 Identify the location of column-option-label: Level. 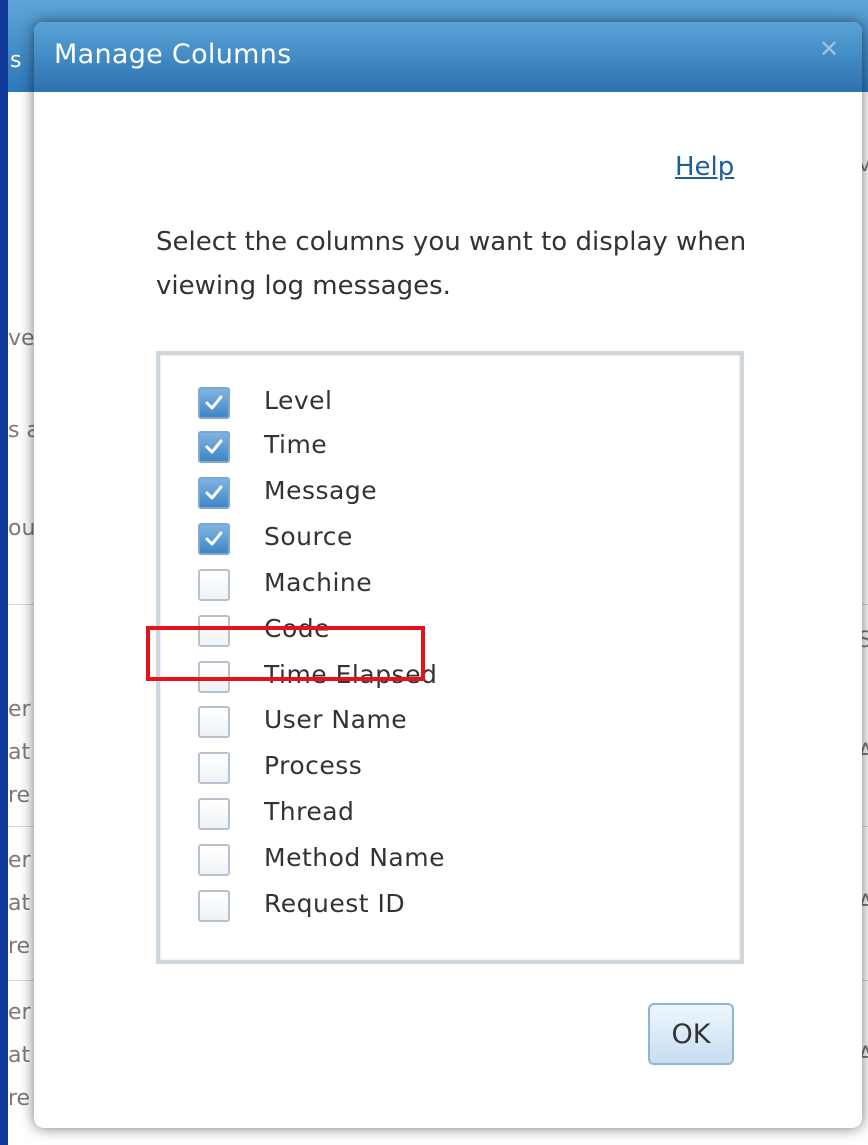
(298, 400).